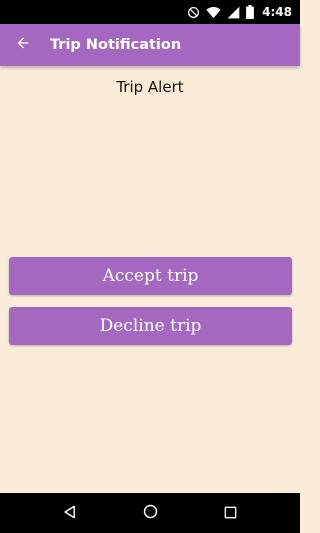  I want to click on navigation-bar, so click(150, 513).